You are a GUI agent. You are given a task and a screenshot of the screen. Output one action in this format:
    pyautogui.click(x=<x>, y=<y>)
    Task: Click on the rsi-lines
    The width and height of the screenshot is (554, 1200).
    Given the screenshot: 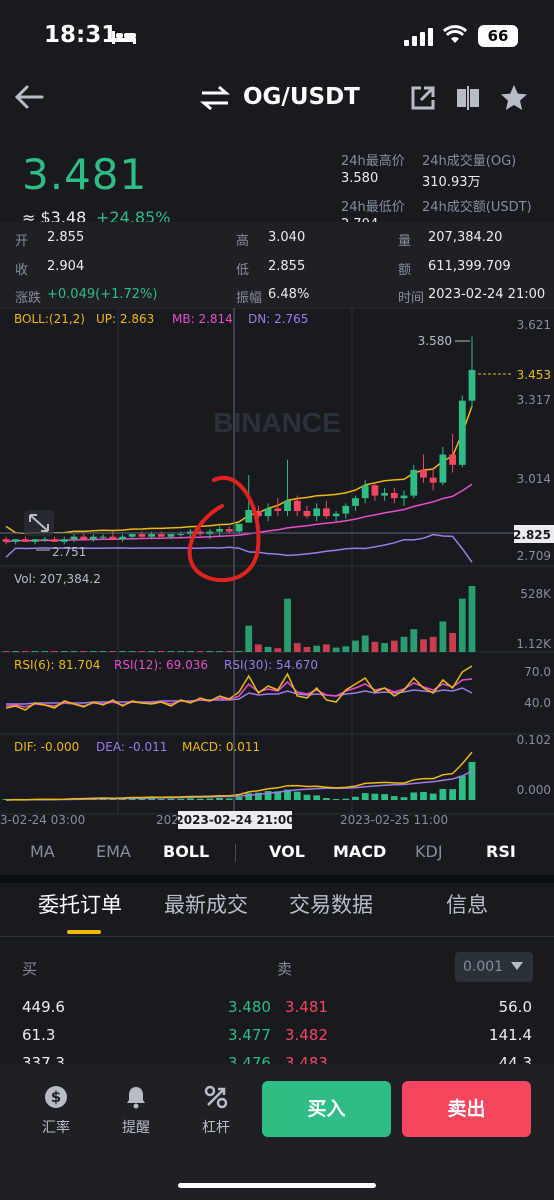 What is the action you would take?
    pyautogui.click(x=239, y=688)
    